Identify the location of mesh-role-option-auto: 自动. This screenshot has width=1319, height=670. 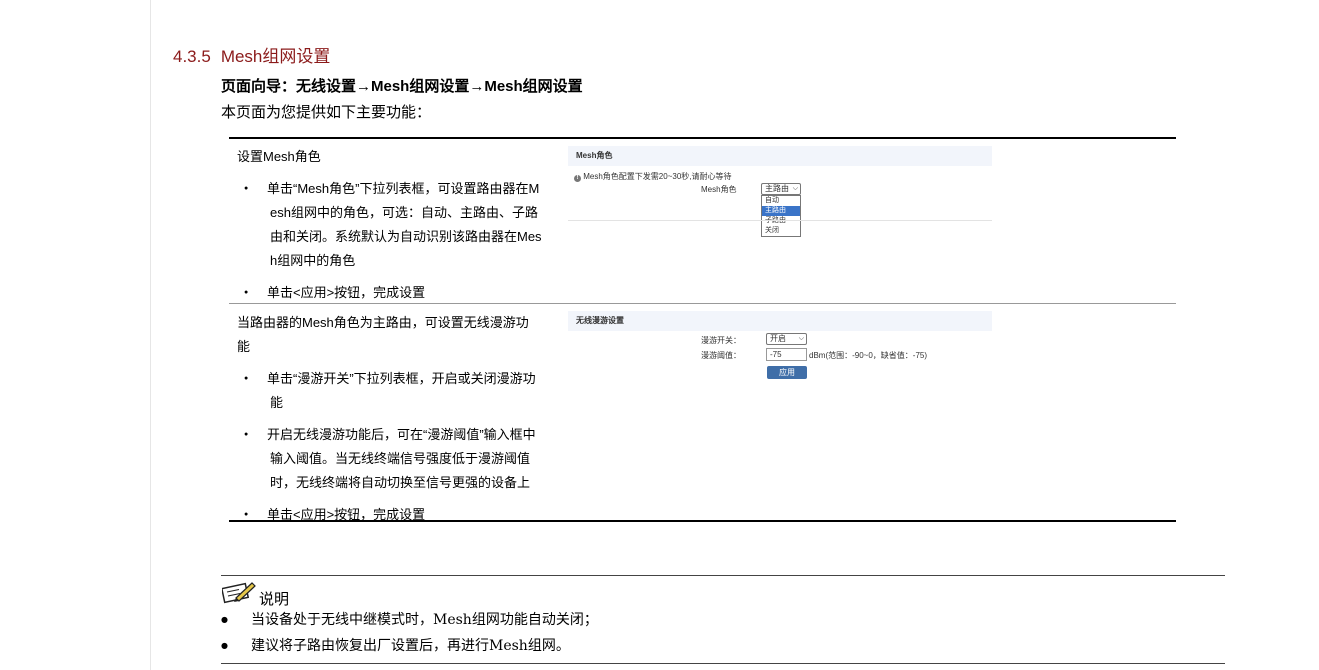
(781, 201).